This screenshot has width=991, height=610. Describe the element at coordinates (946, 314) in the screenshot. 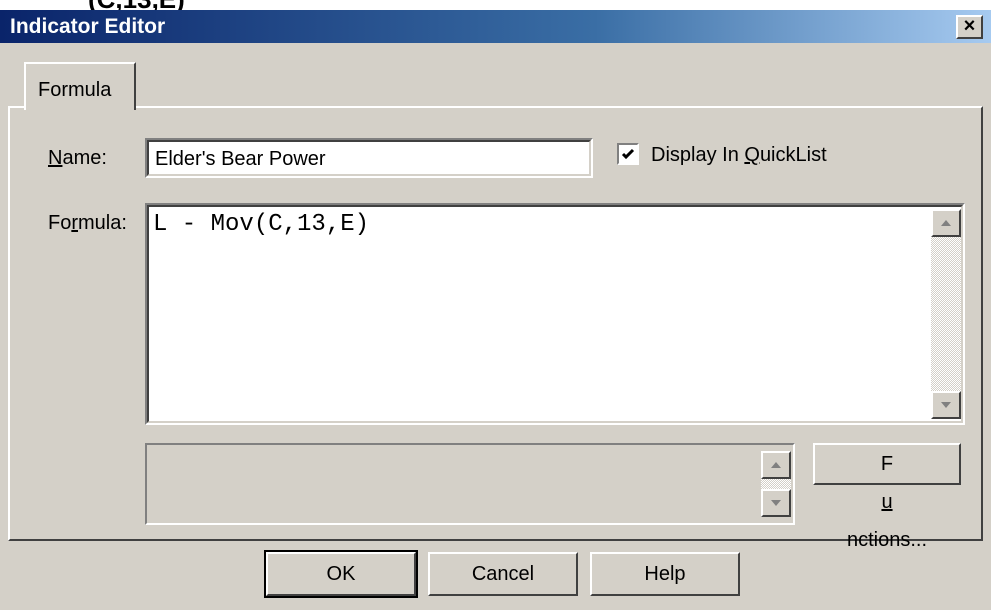

I see `formula-scrollbar` at that location.